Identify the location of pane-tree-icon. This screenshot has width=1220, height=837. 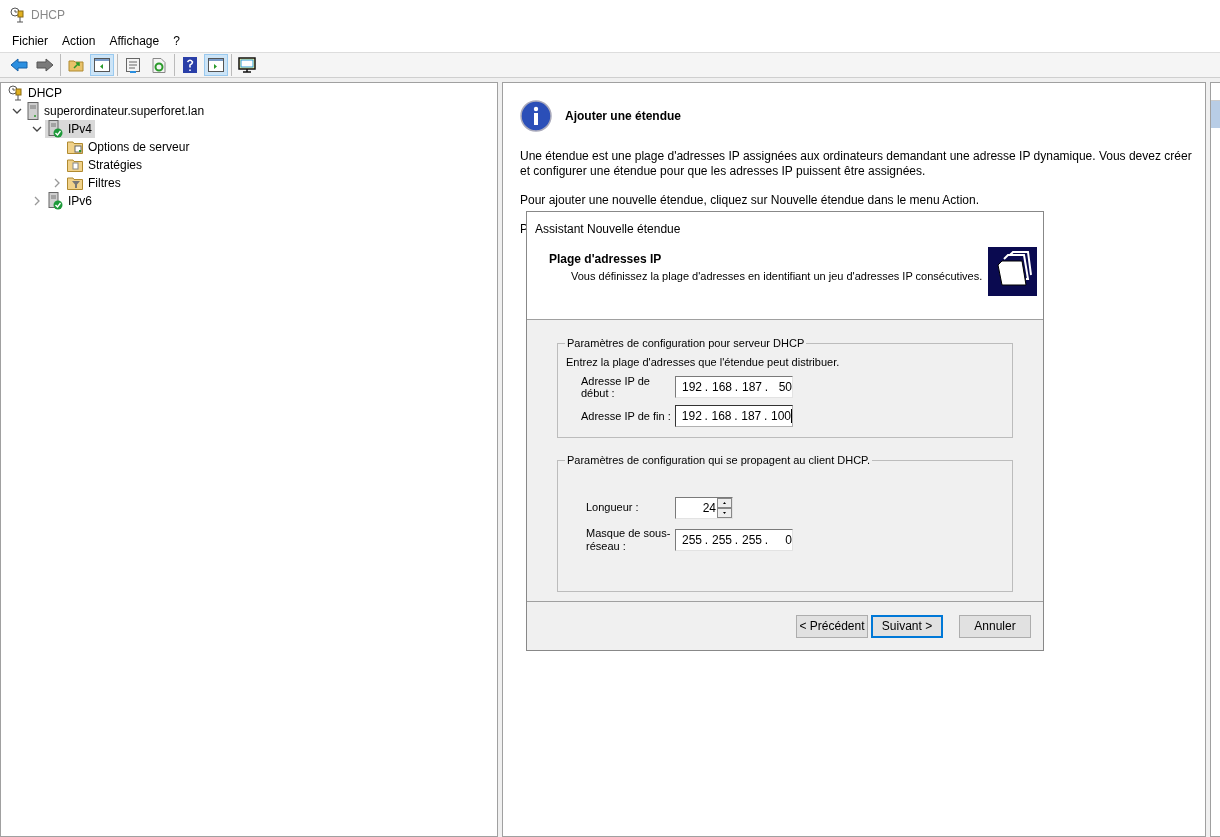
(102, 65).